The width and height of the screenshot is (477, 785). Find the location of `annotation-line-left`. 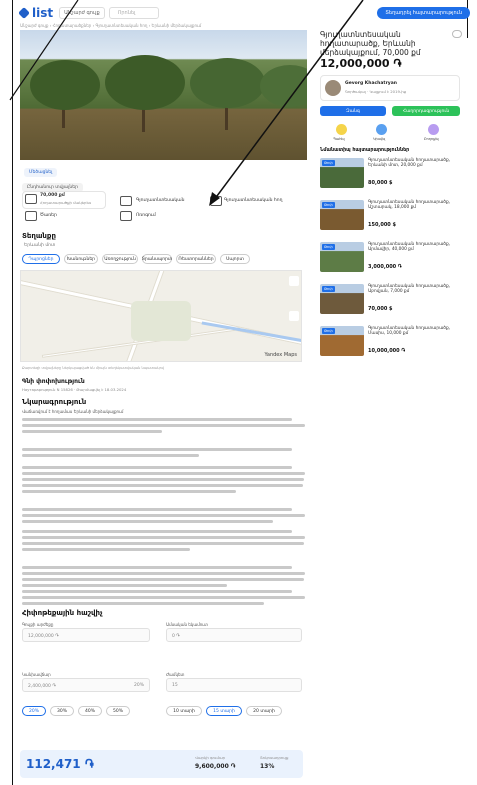

annotation-line-left is located at coordinates (12, 392).